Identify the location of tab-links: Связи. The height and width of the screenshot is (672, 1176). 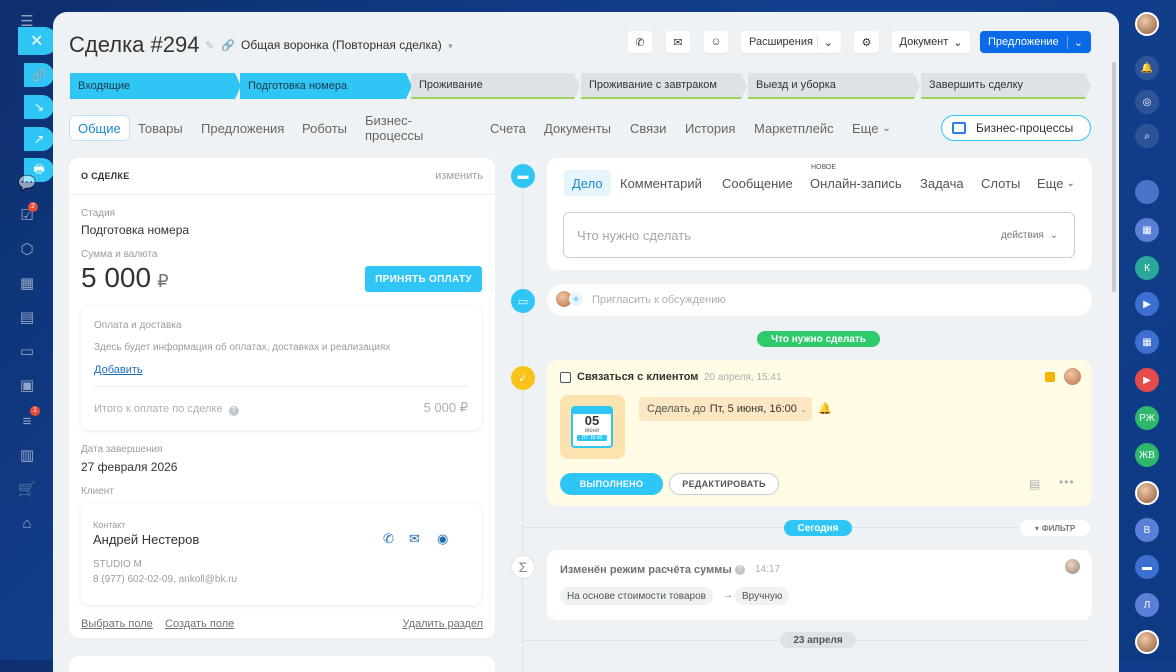
(648, 128).